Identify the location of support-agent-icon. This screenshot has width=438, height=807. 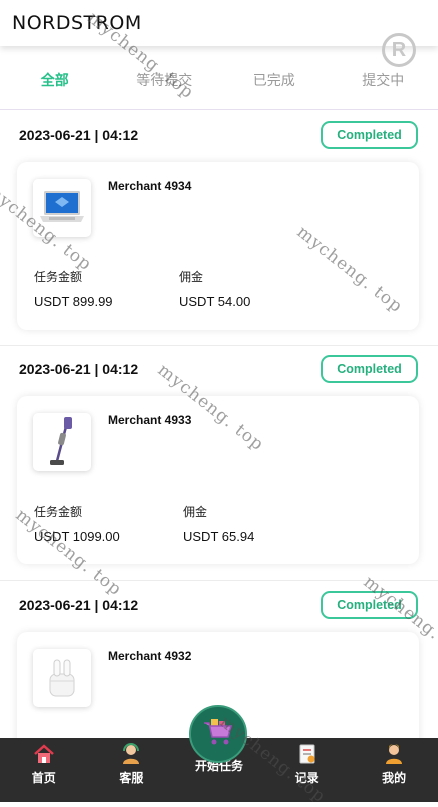
(131, 754).